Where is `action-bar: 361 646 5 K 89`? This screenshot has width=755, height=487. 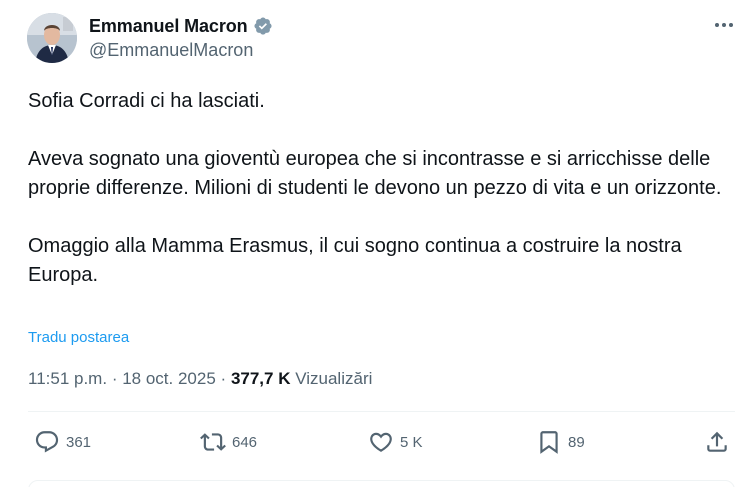
action-bar: 361 646 5 K 89 is located at coordinates (383, 442).